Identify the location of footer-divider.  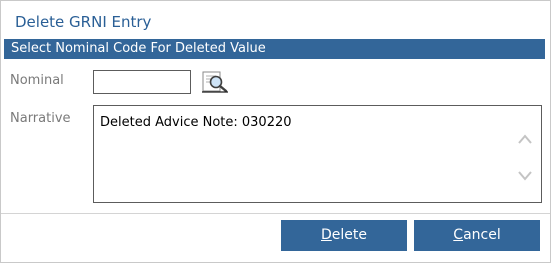
(275, 213).